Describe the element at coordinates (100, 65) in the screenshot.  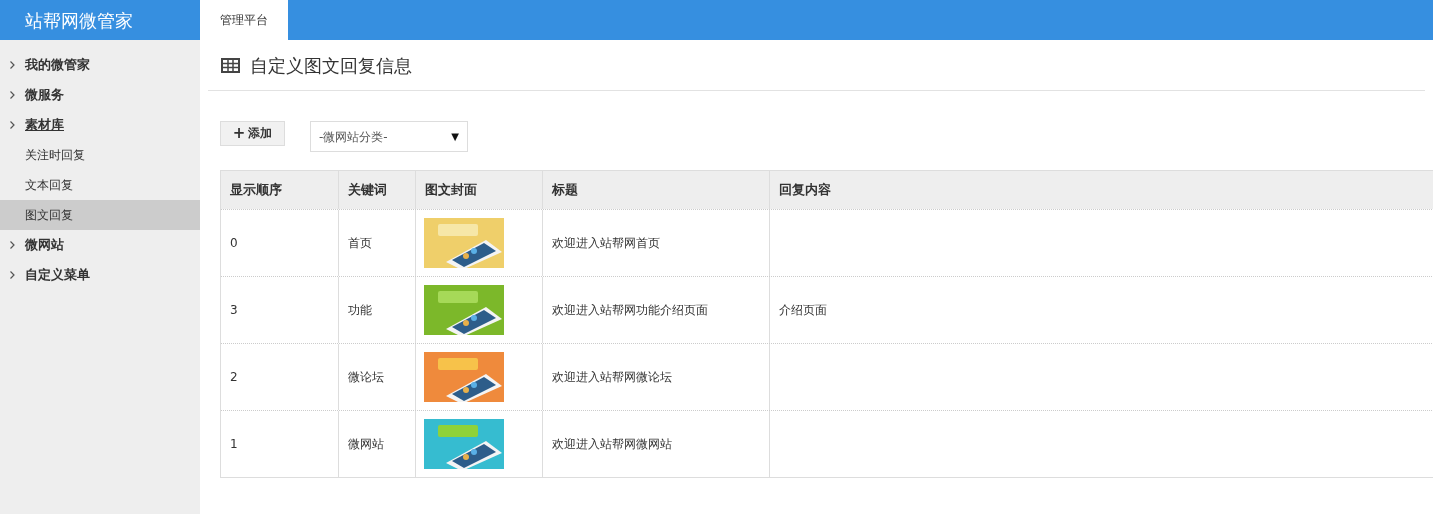
I see `sidebar-item: 我的微管家` at that location.